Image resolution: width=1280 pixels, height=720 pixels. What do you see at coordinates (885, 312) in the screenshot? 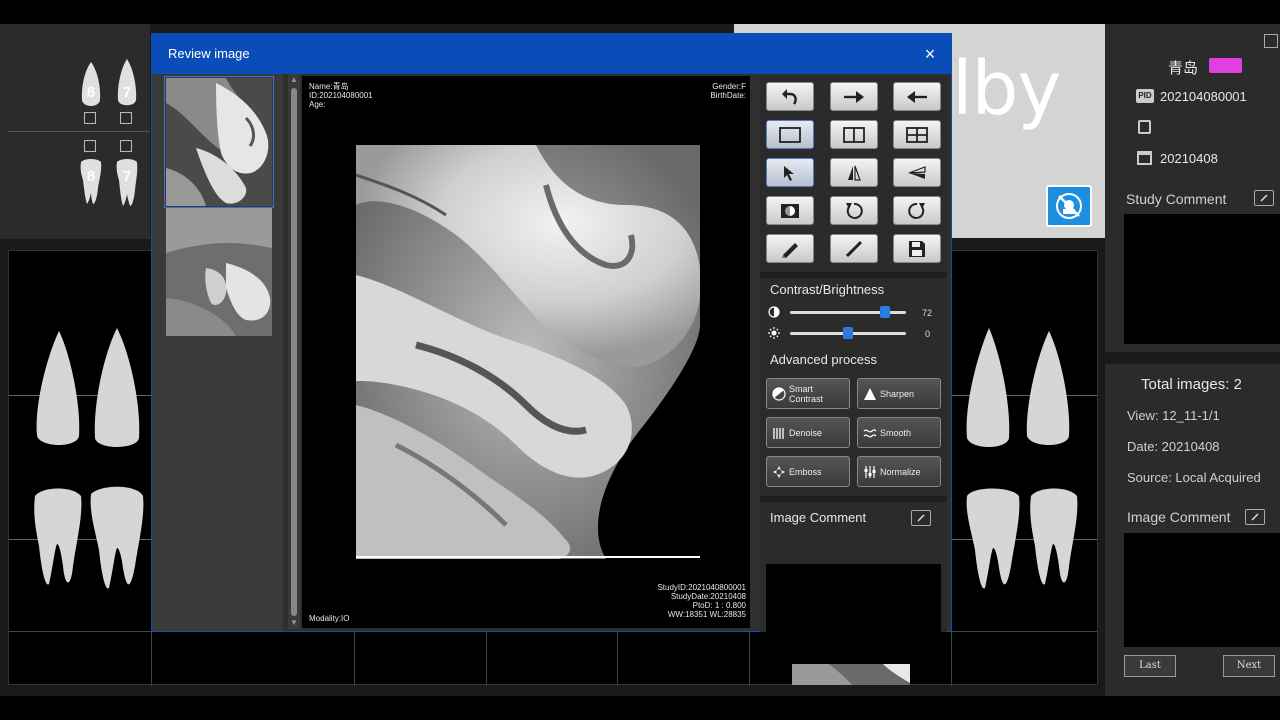
I see `contrast-slider-knob` at bounding box center [885, 312].